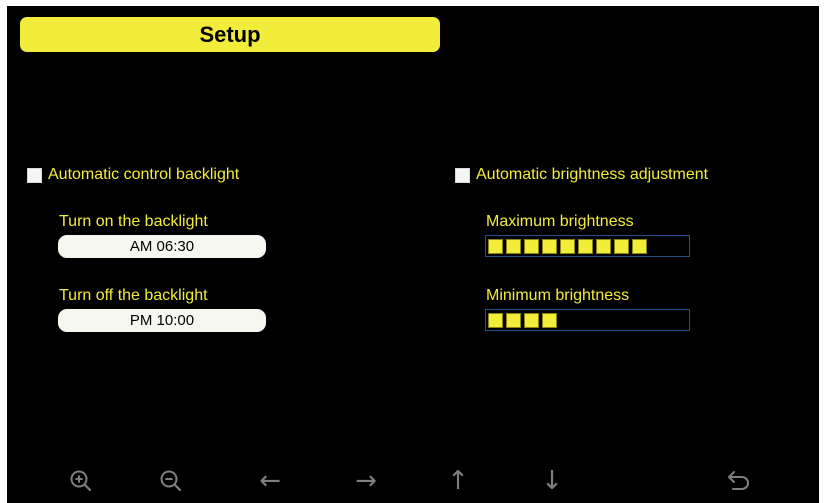 This screenshot has height=503, width=827. I want to click on zoom-out-button, so click(171, 481).